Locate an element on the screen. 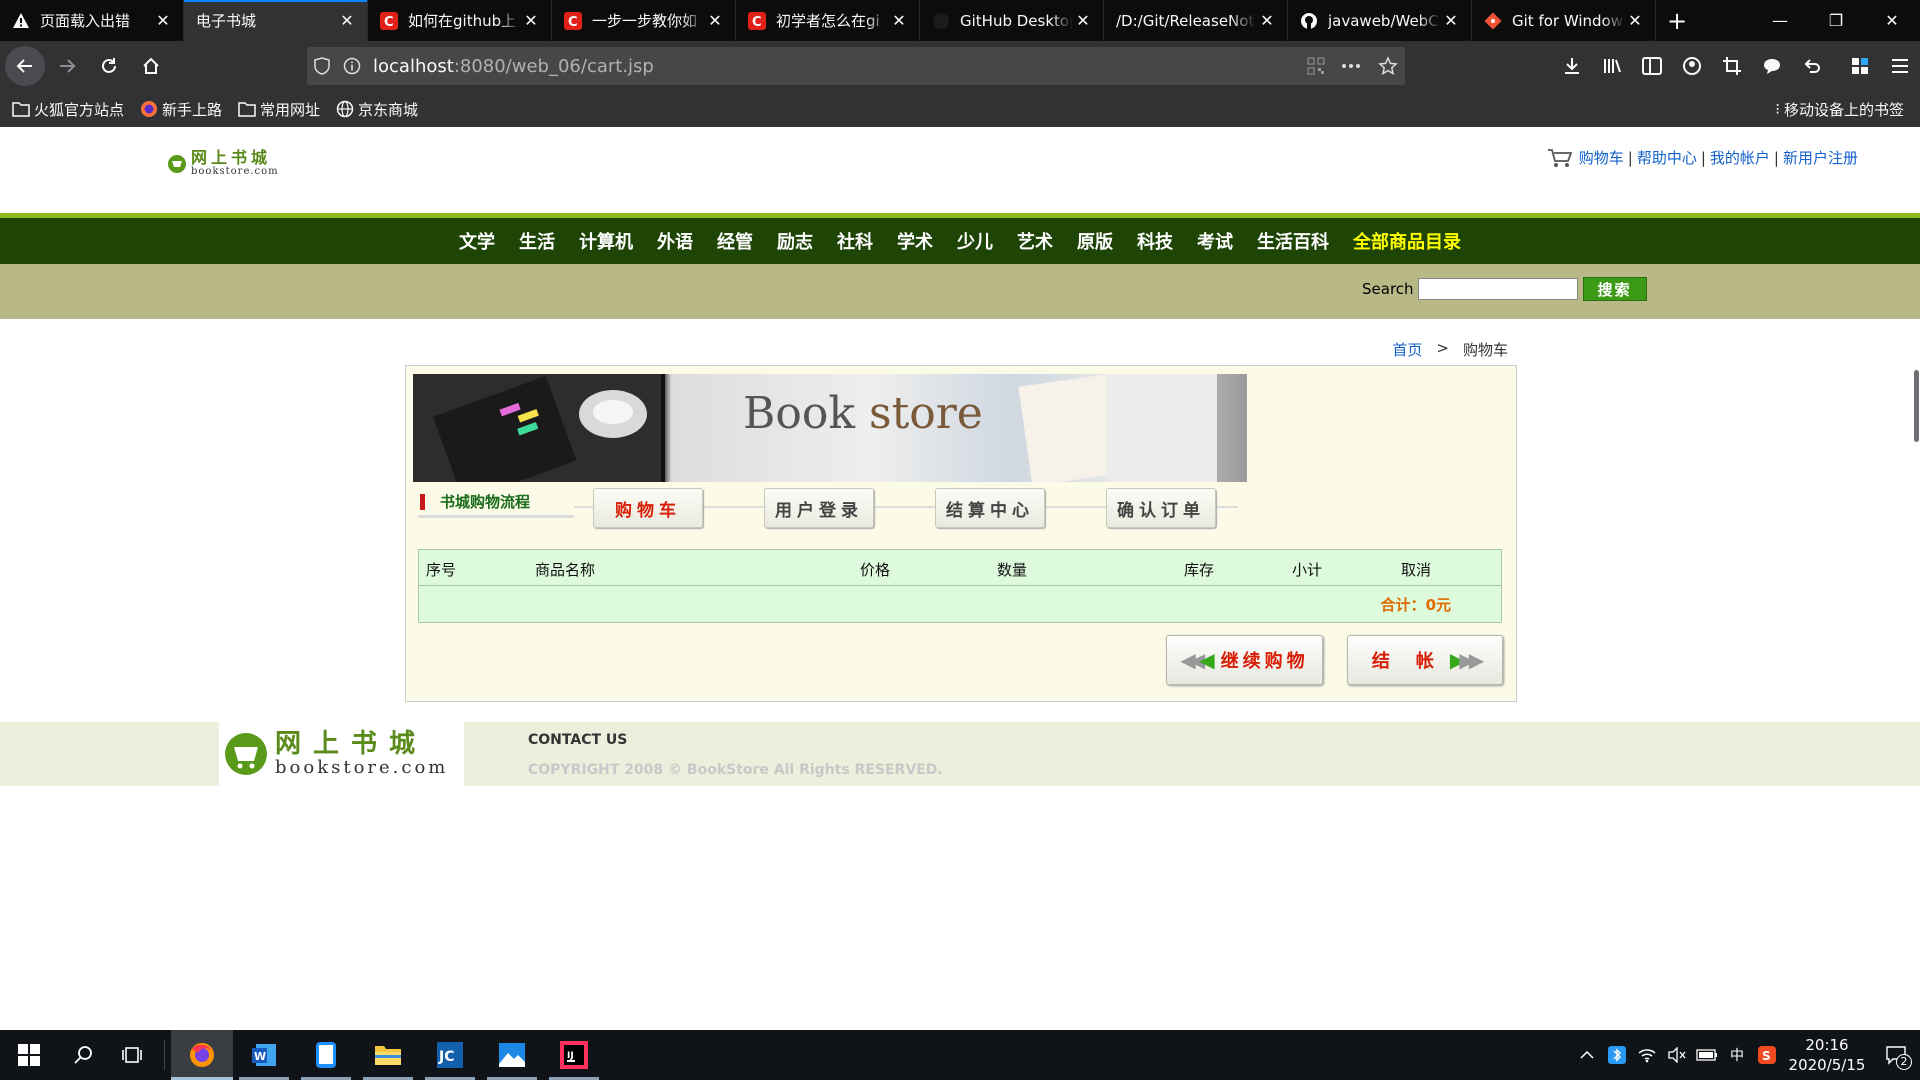  taskbar-photos is located at coordinates (512, 1055).